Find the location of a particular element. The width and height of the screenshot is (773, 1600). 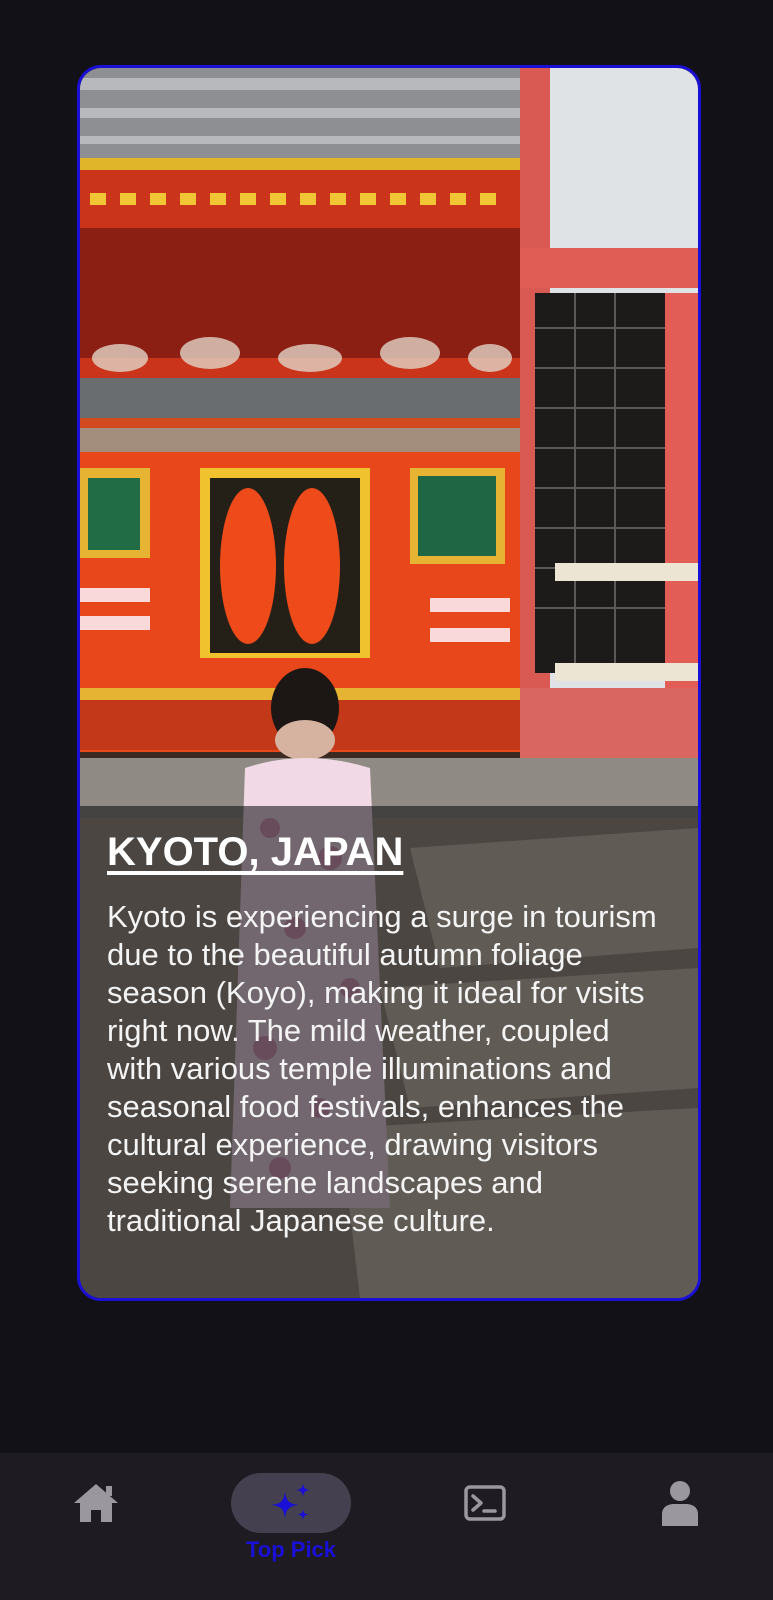

nav-item-profile is located at coordinates (680, 1523).